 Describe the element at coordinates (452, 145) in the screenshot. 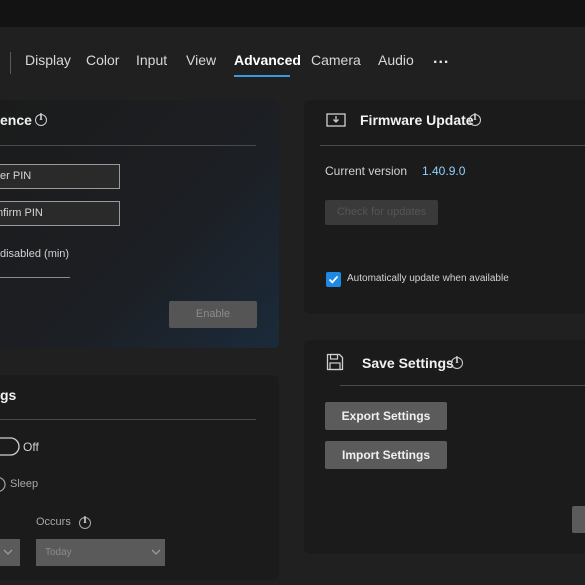

I see `firmware-divider` at that location.